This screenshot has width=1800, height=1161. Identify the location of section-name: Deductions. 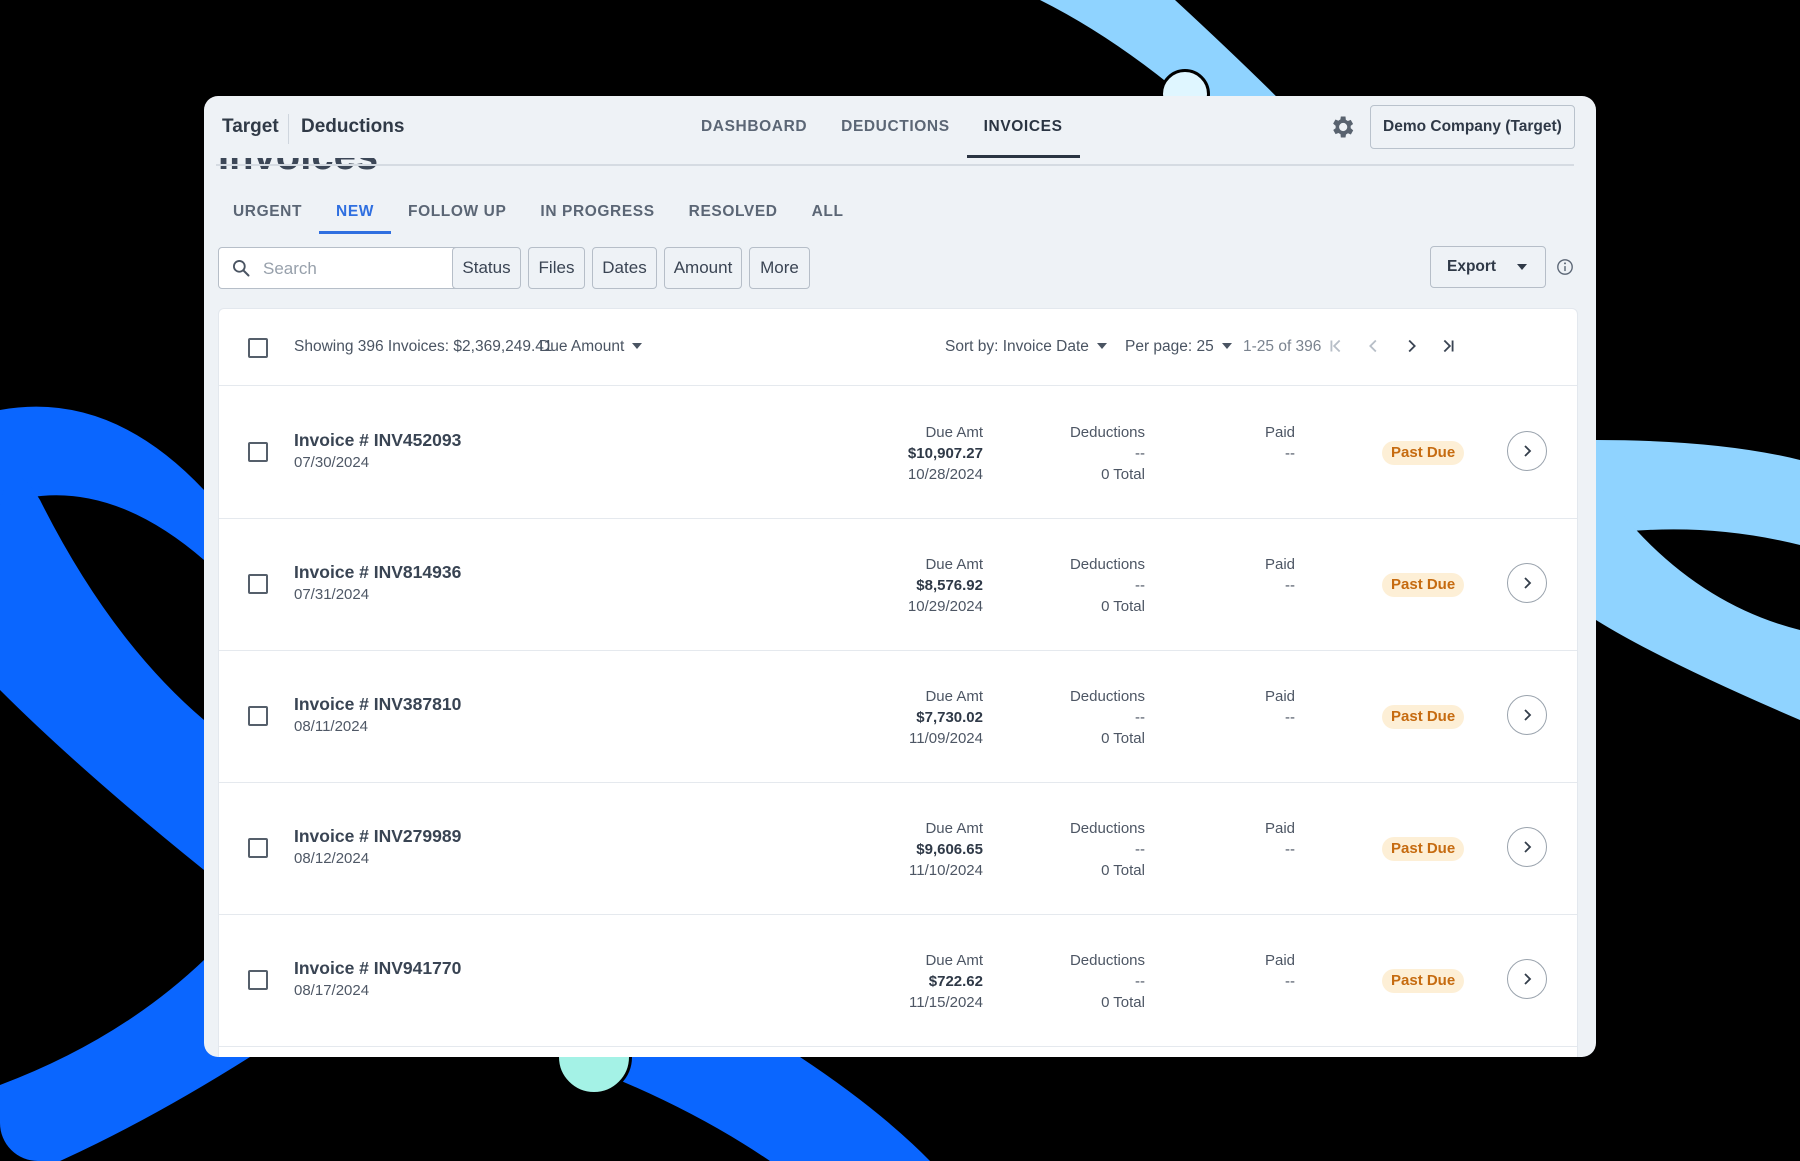
(352, 127).